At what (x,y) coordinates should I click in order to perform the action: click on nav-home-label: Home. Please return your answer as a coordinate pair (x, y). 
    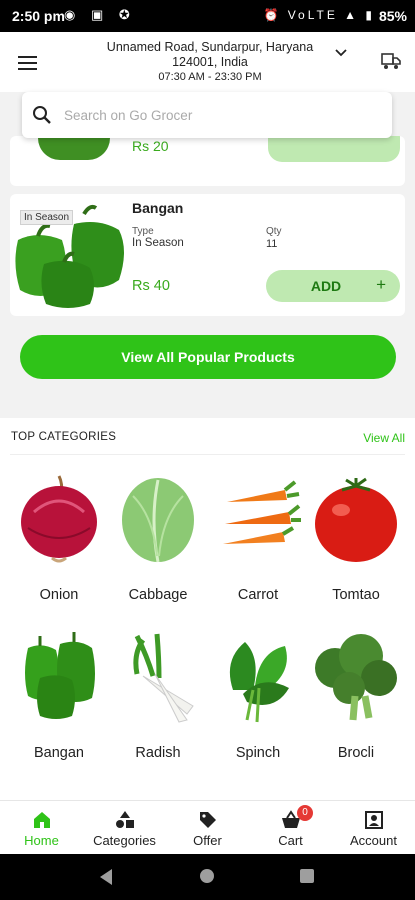
    Looking at the image, I should click on (41, 840).